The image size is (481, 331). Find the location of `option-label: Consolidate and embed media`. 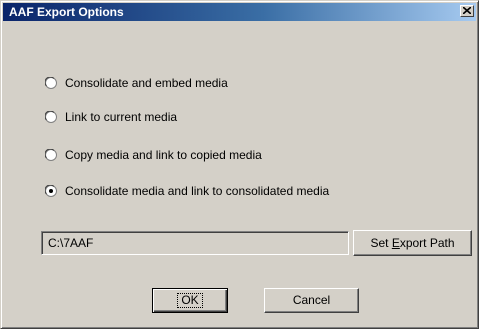

option-label: Consolidate and embed media is located at coordinates (146, 83).